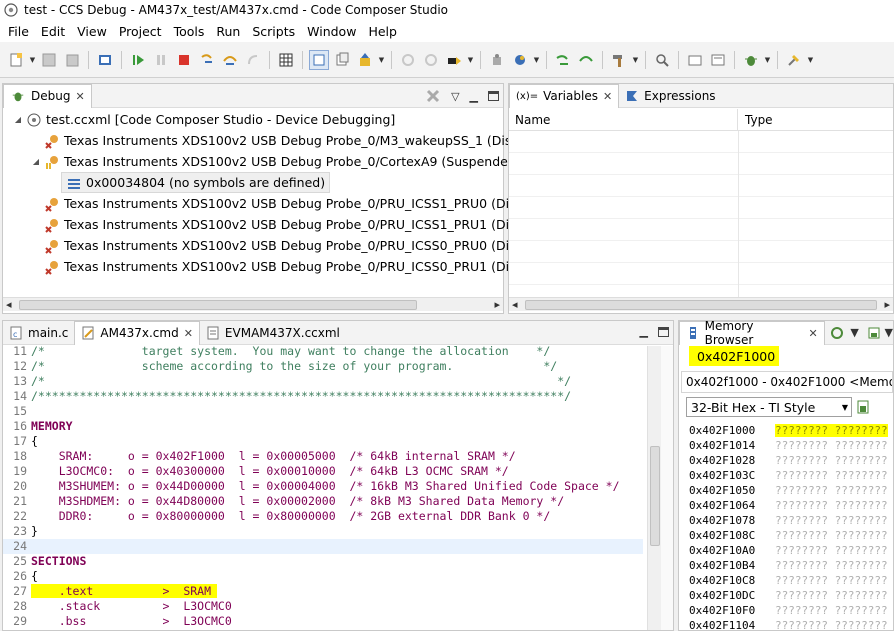 The height and width of the screenshot is (631, 894). What do you see at coordinates (791, 475) in the screenshot?
I see `memory-row: 0x402F103C ???????? ????????` at bounding box center [791, 475].